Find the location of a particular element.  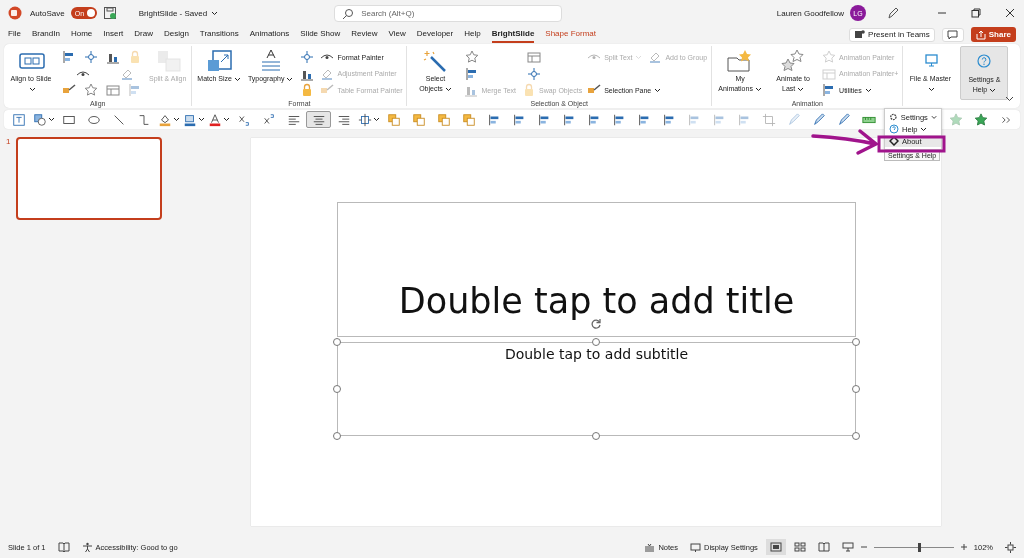

help-icon is located at coordinates (894, 129).